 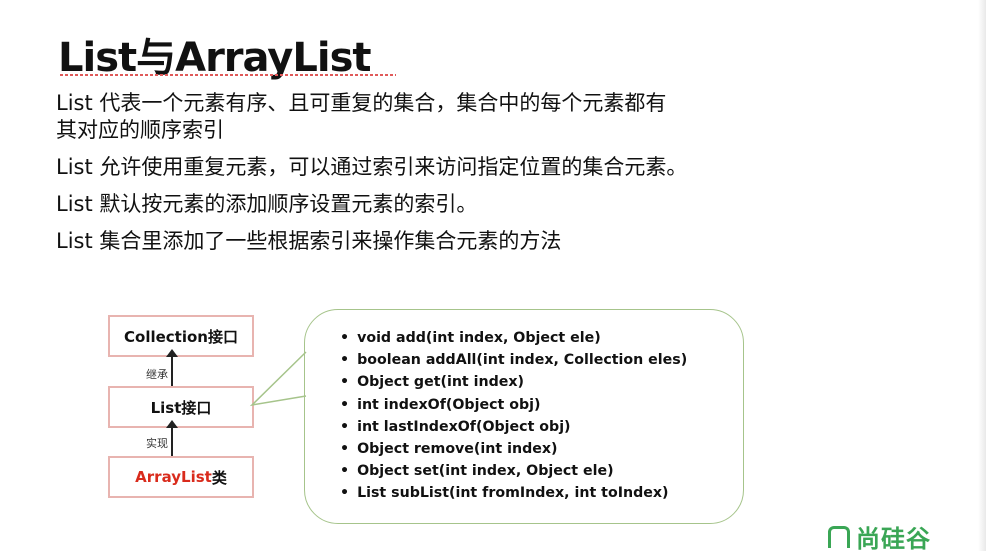 What do you see at coordinates (173, 477) in the screenshot?
I see `arraylist-name: ArrayList` at bounding box center [173, 477].